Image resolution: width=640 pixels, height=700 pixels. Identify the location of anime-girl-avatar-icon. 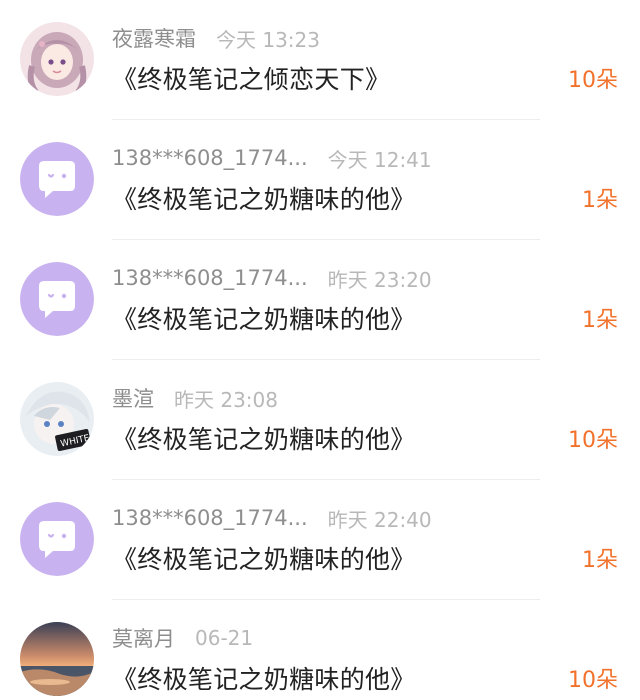
(57, 59).